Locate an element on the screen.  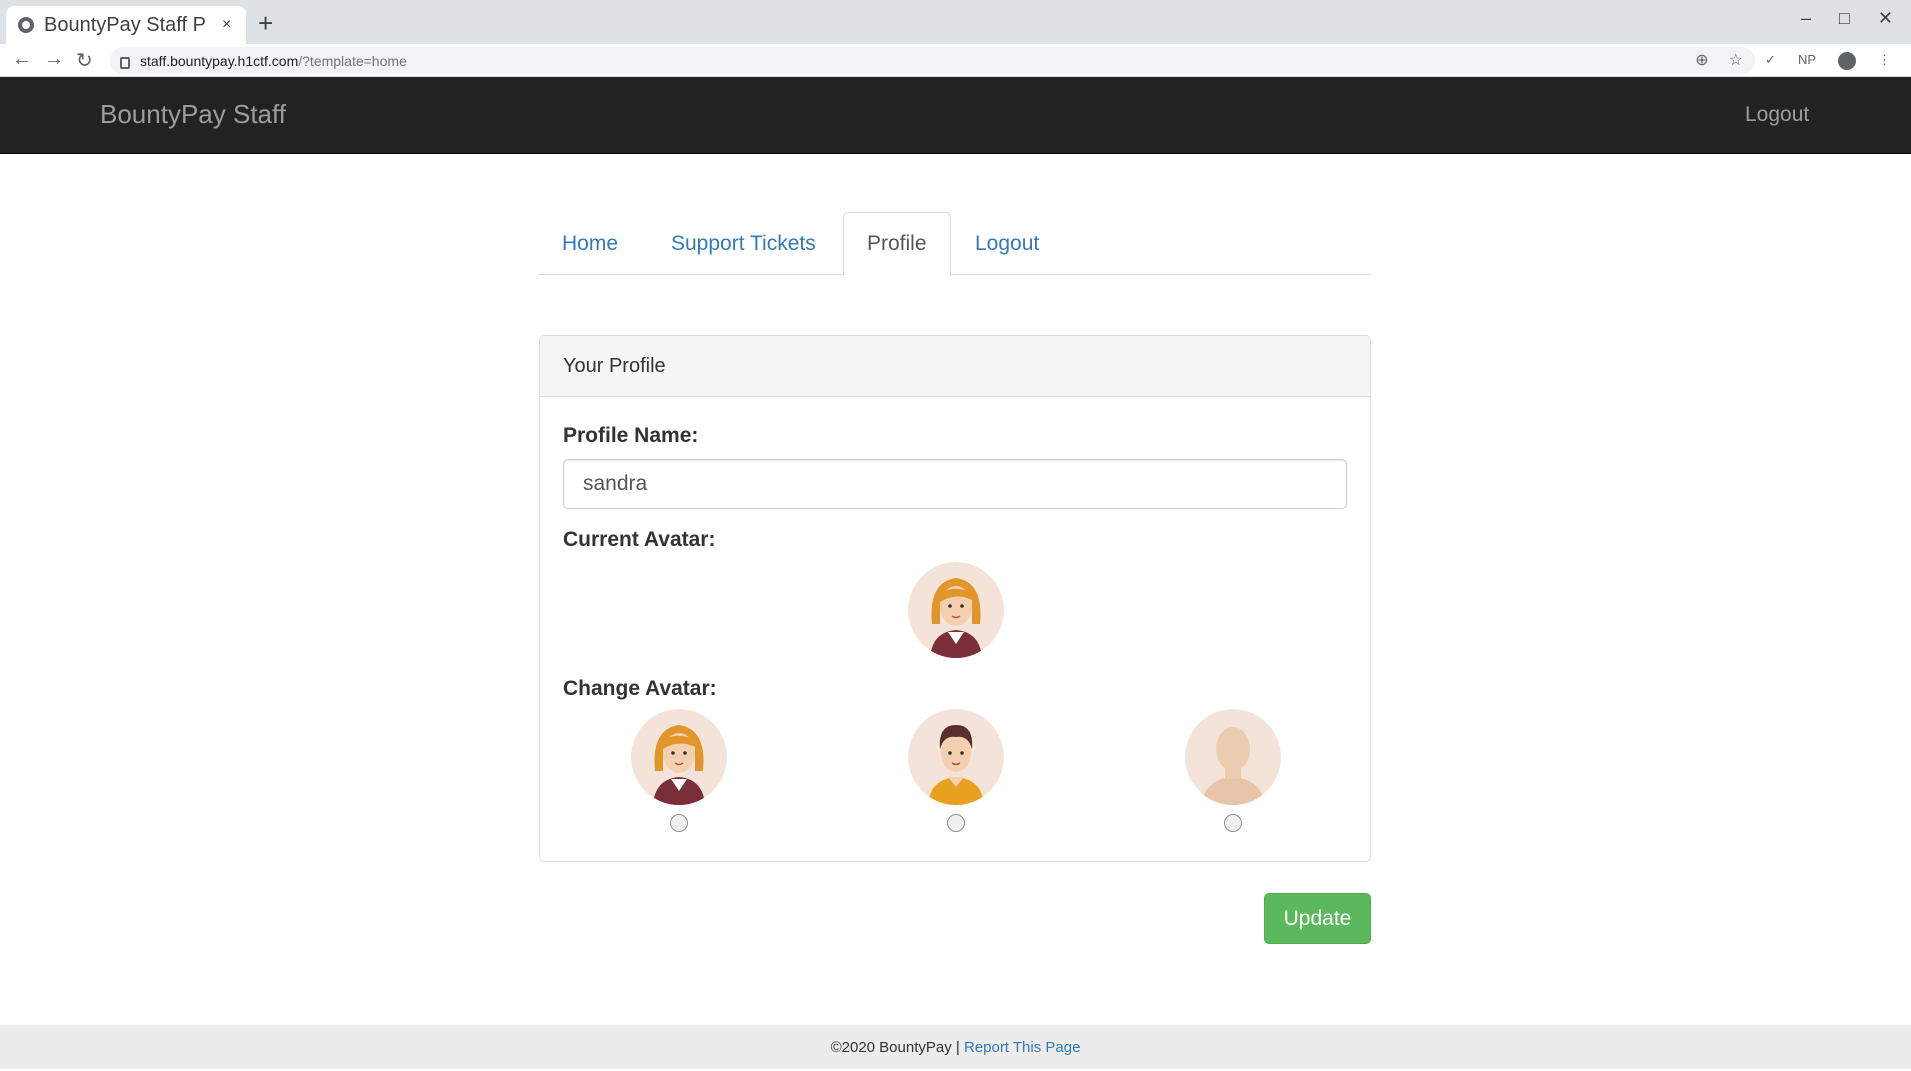
page-tabs: Home Support Tickets Profile Logout is located at coordinates (955, 244).